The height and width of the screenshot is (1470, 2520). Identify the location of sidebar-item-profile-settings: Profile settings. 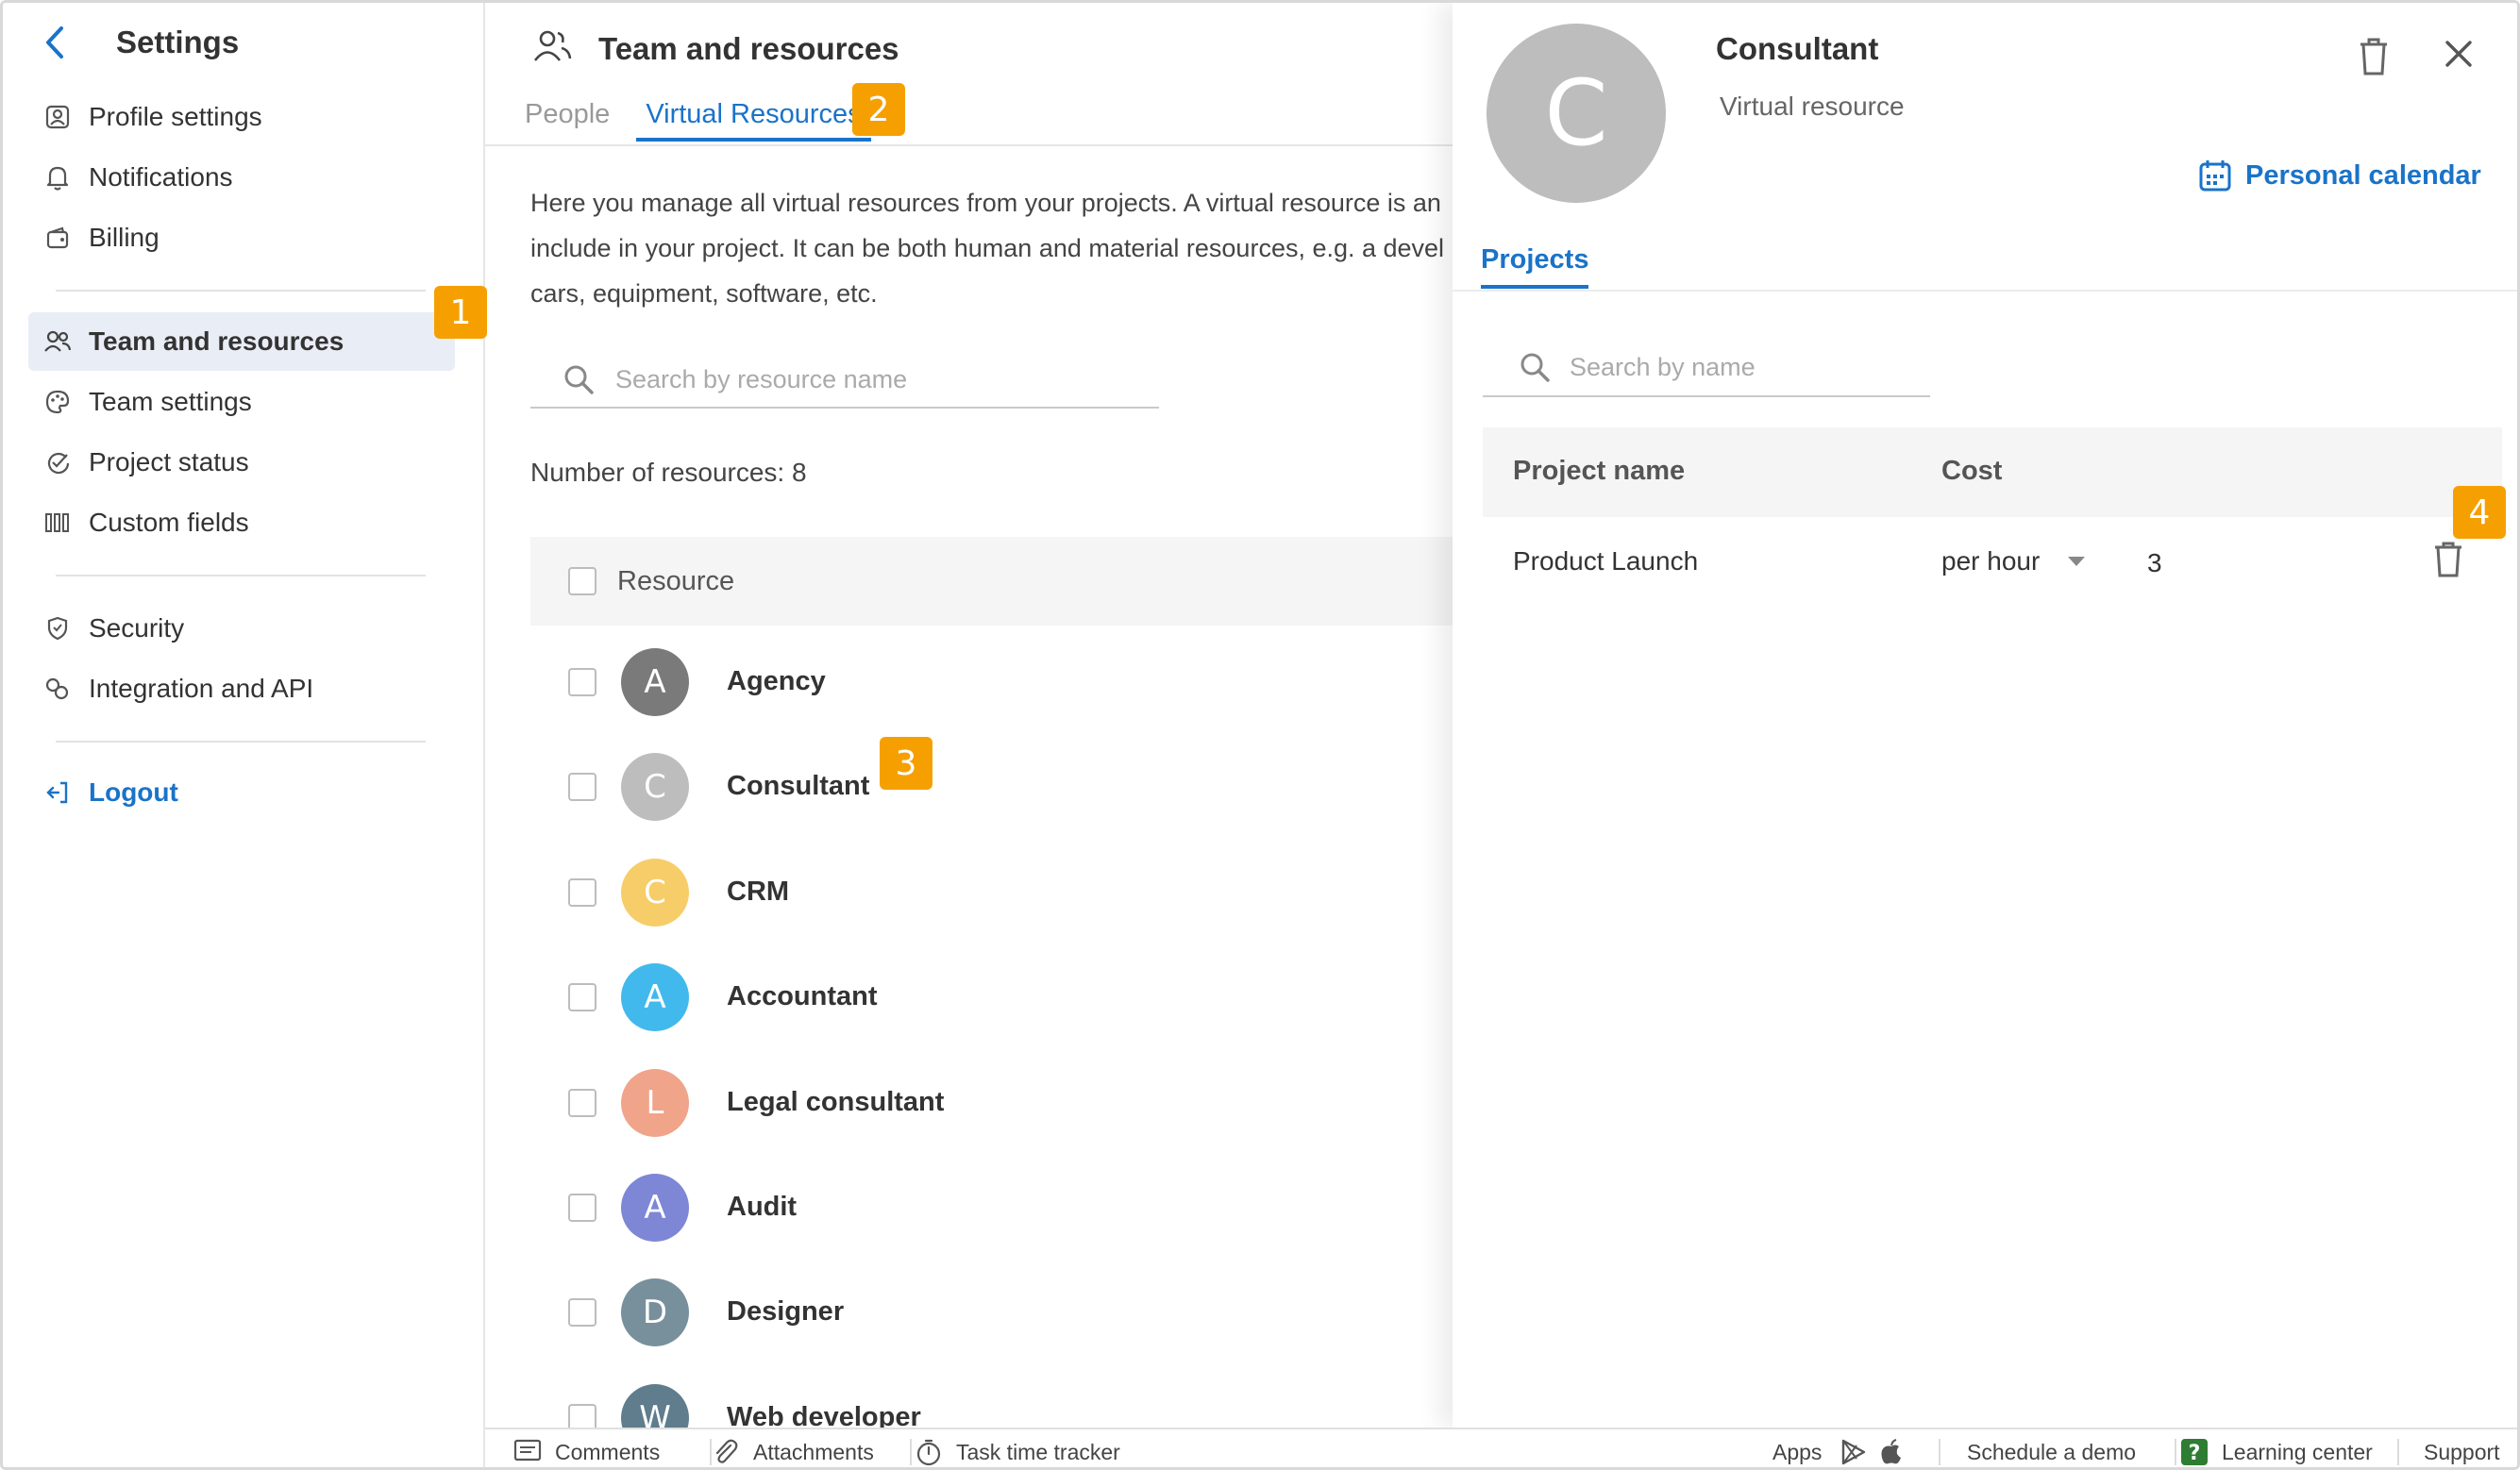
(241, 117).